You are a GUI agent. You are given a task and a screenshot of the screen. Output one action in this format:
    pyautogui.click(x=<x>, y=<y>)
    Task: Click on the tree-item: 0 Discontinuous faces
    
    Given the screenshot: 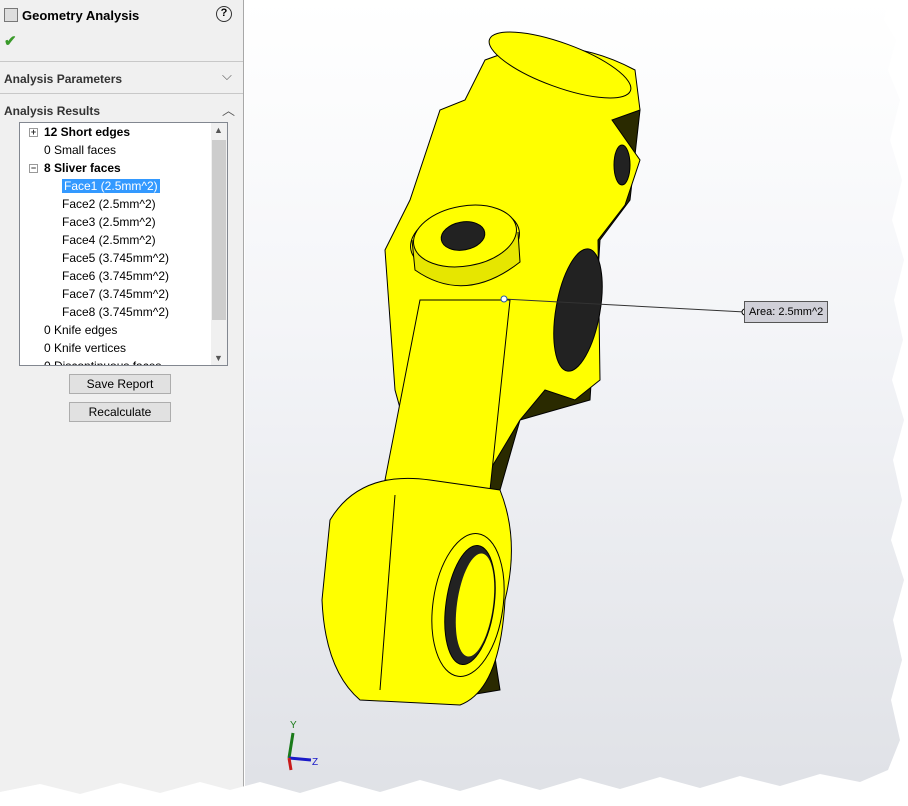 What is the action you would take?
    pyautogui.click(x=103, y=361)
    